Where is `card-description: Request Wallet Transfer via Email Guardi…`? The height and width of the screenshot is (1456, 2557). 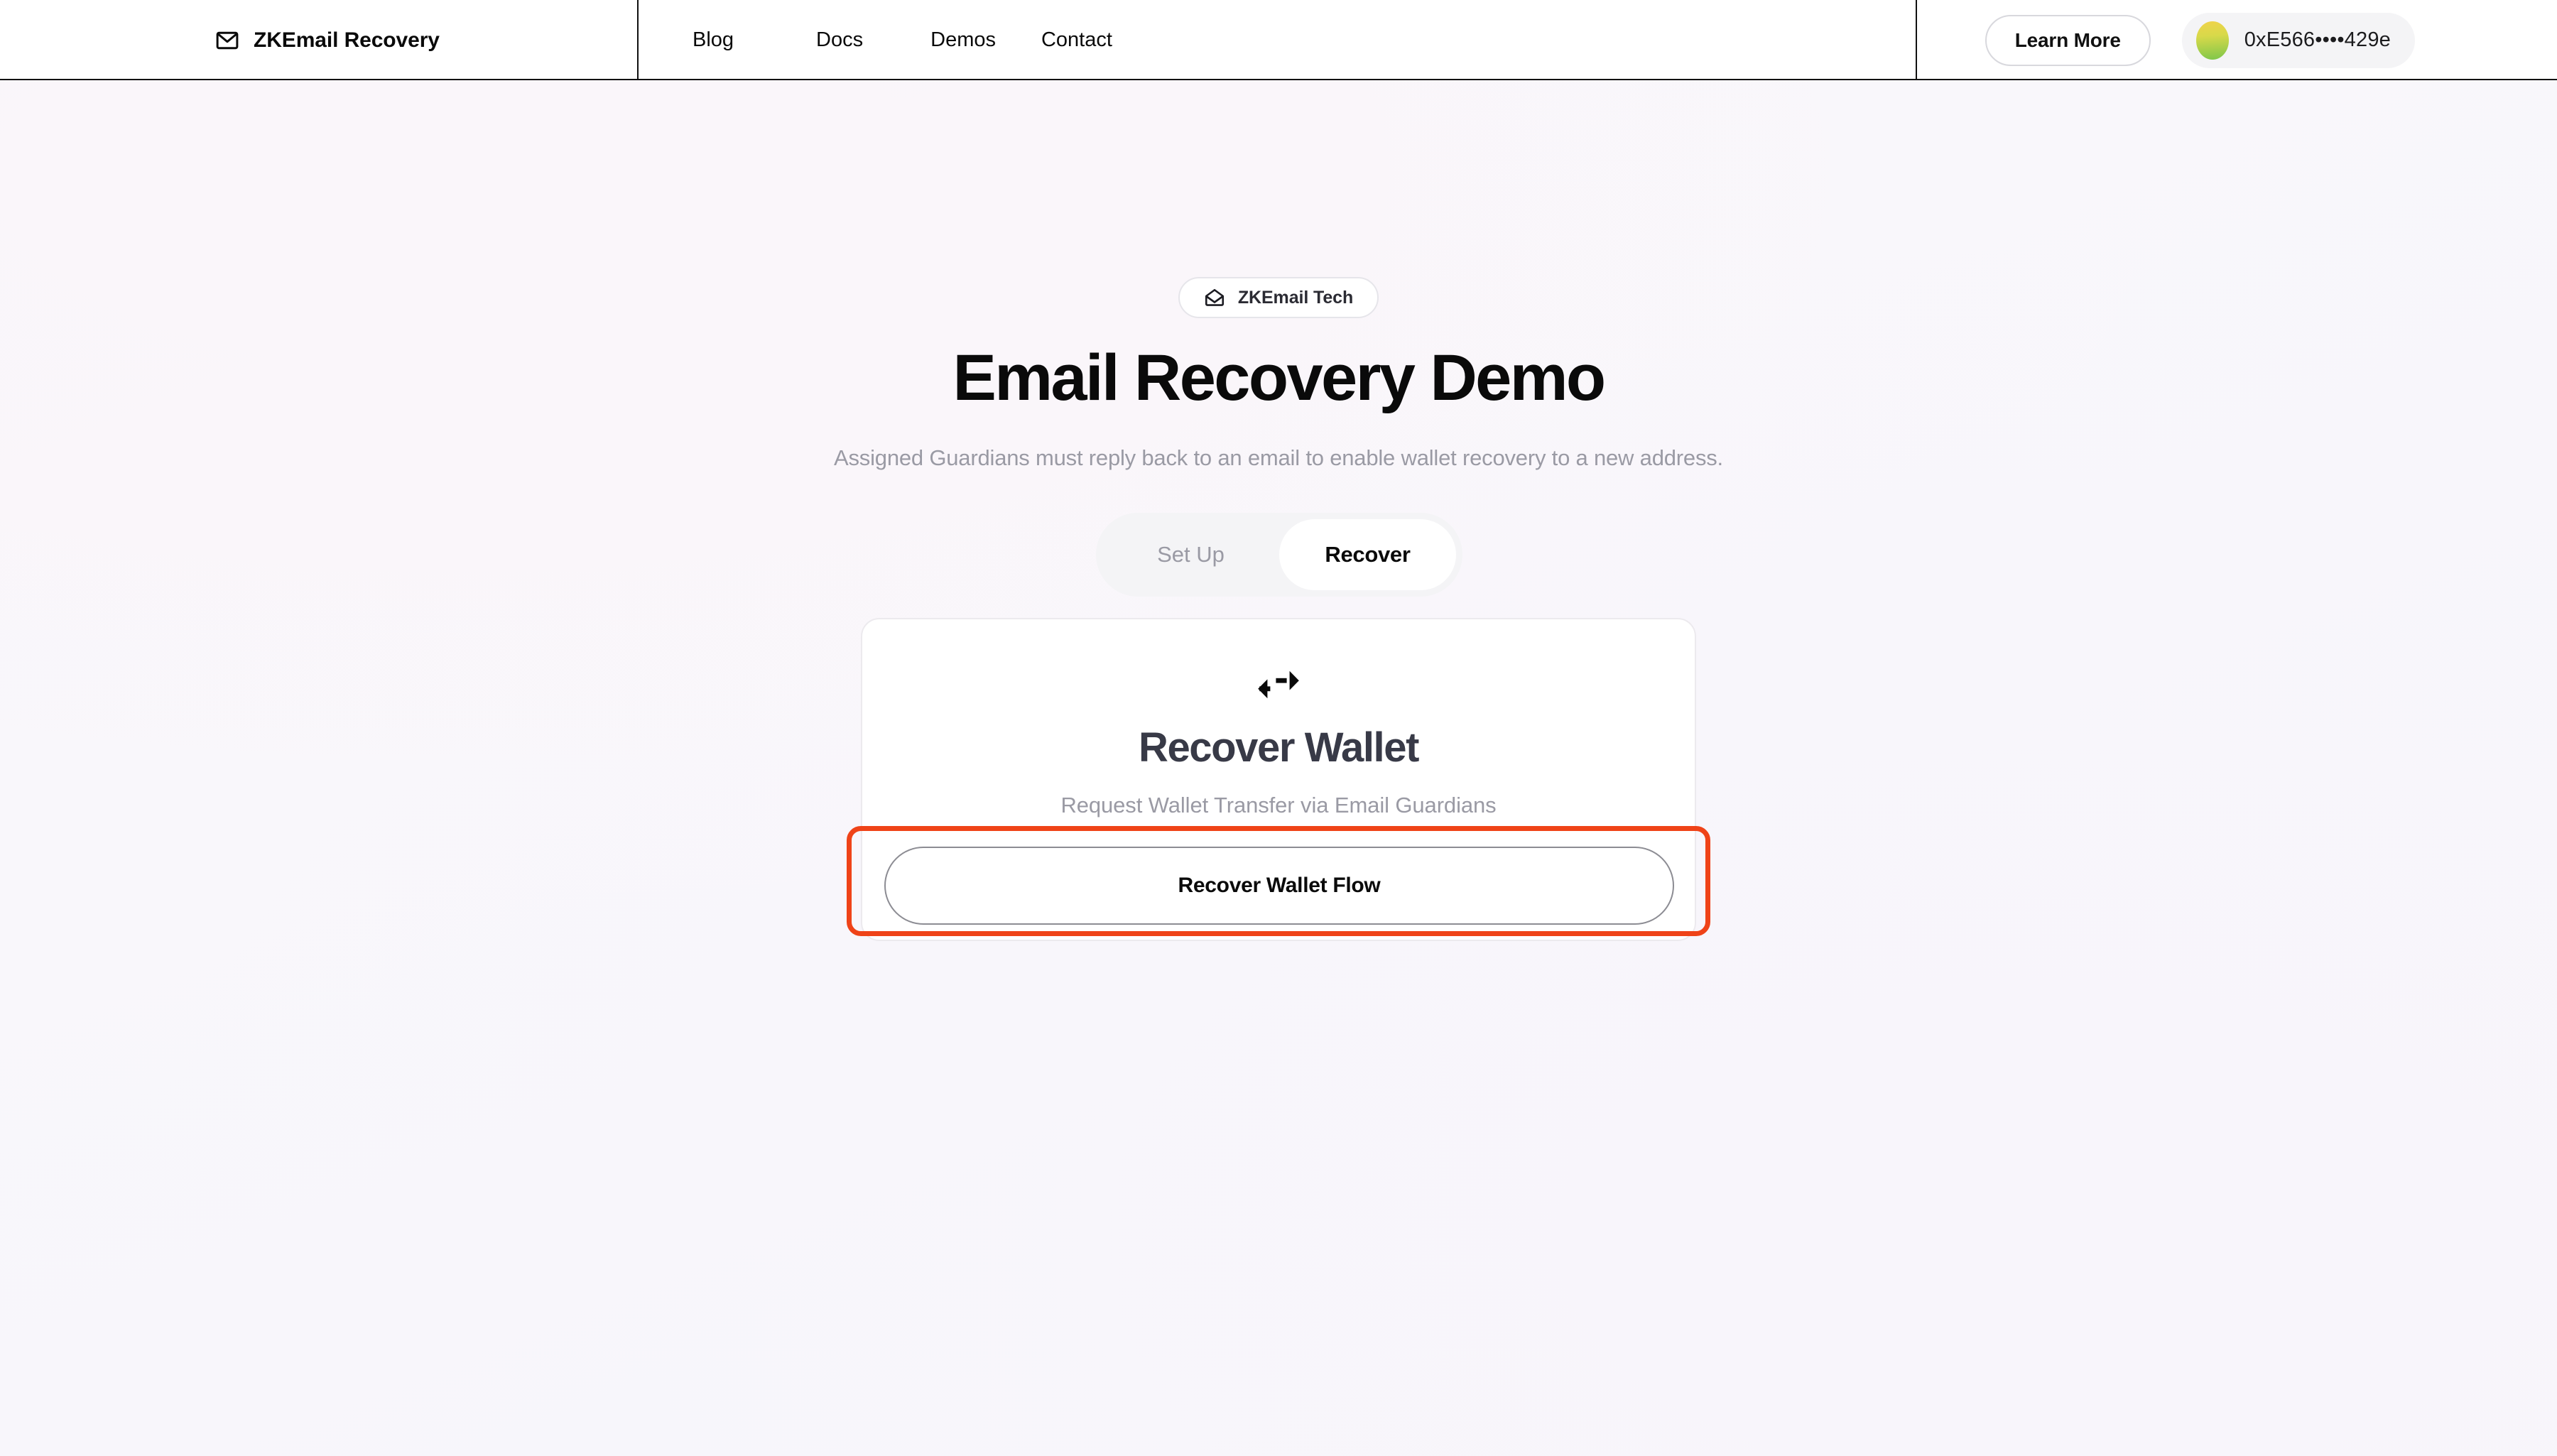 card-description: Request Wallet Transfer via Email Guardi… is located at coordinates (1278, 805).